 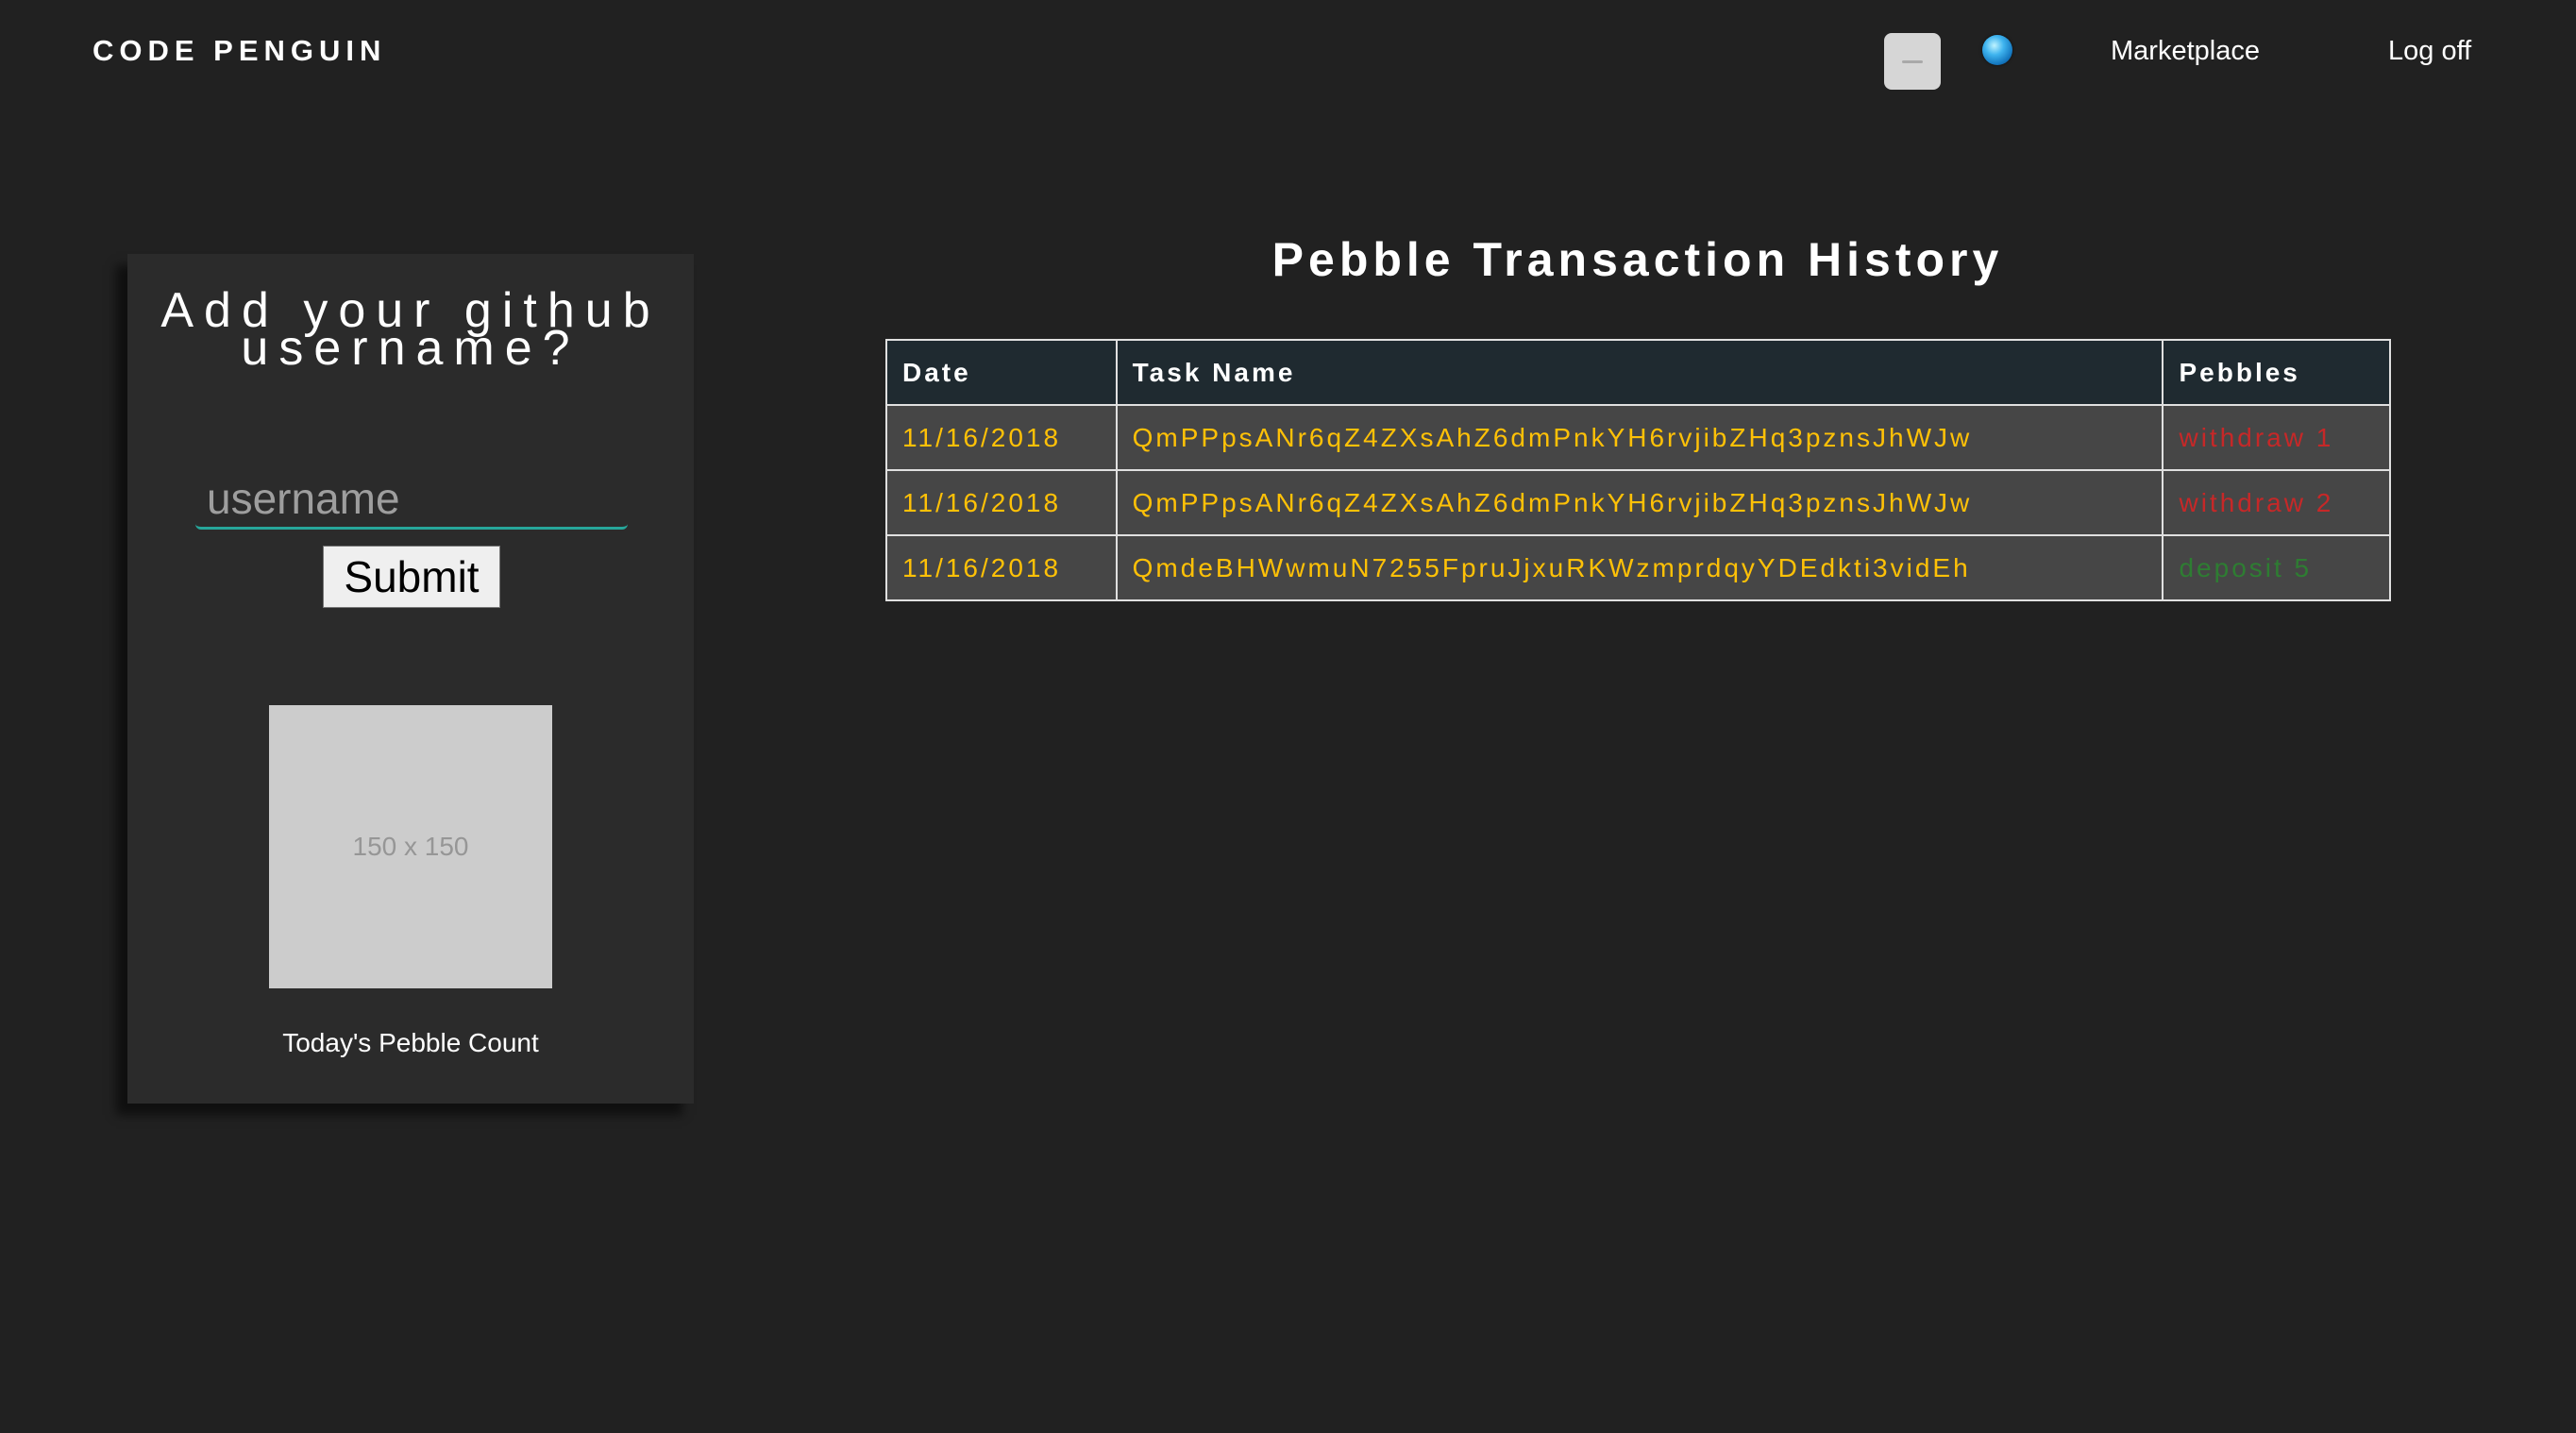 I want to click on nav-toggle-button, so click(x=1912, y=61).